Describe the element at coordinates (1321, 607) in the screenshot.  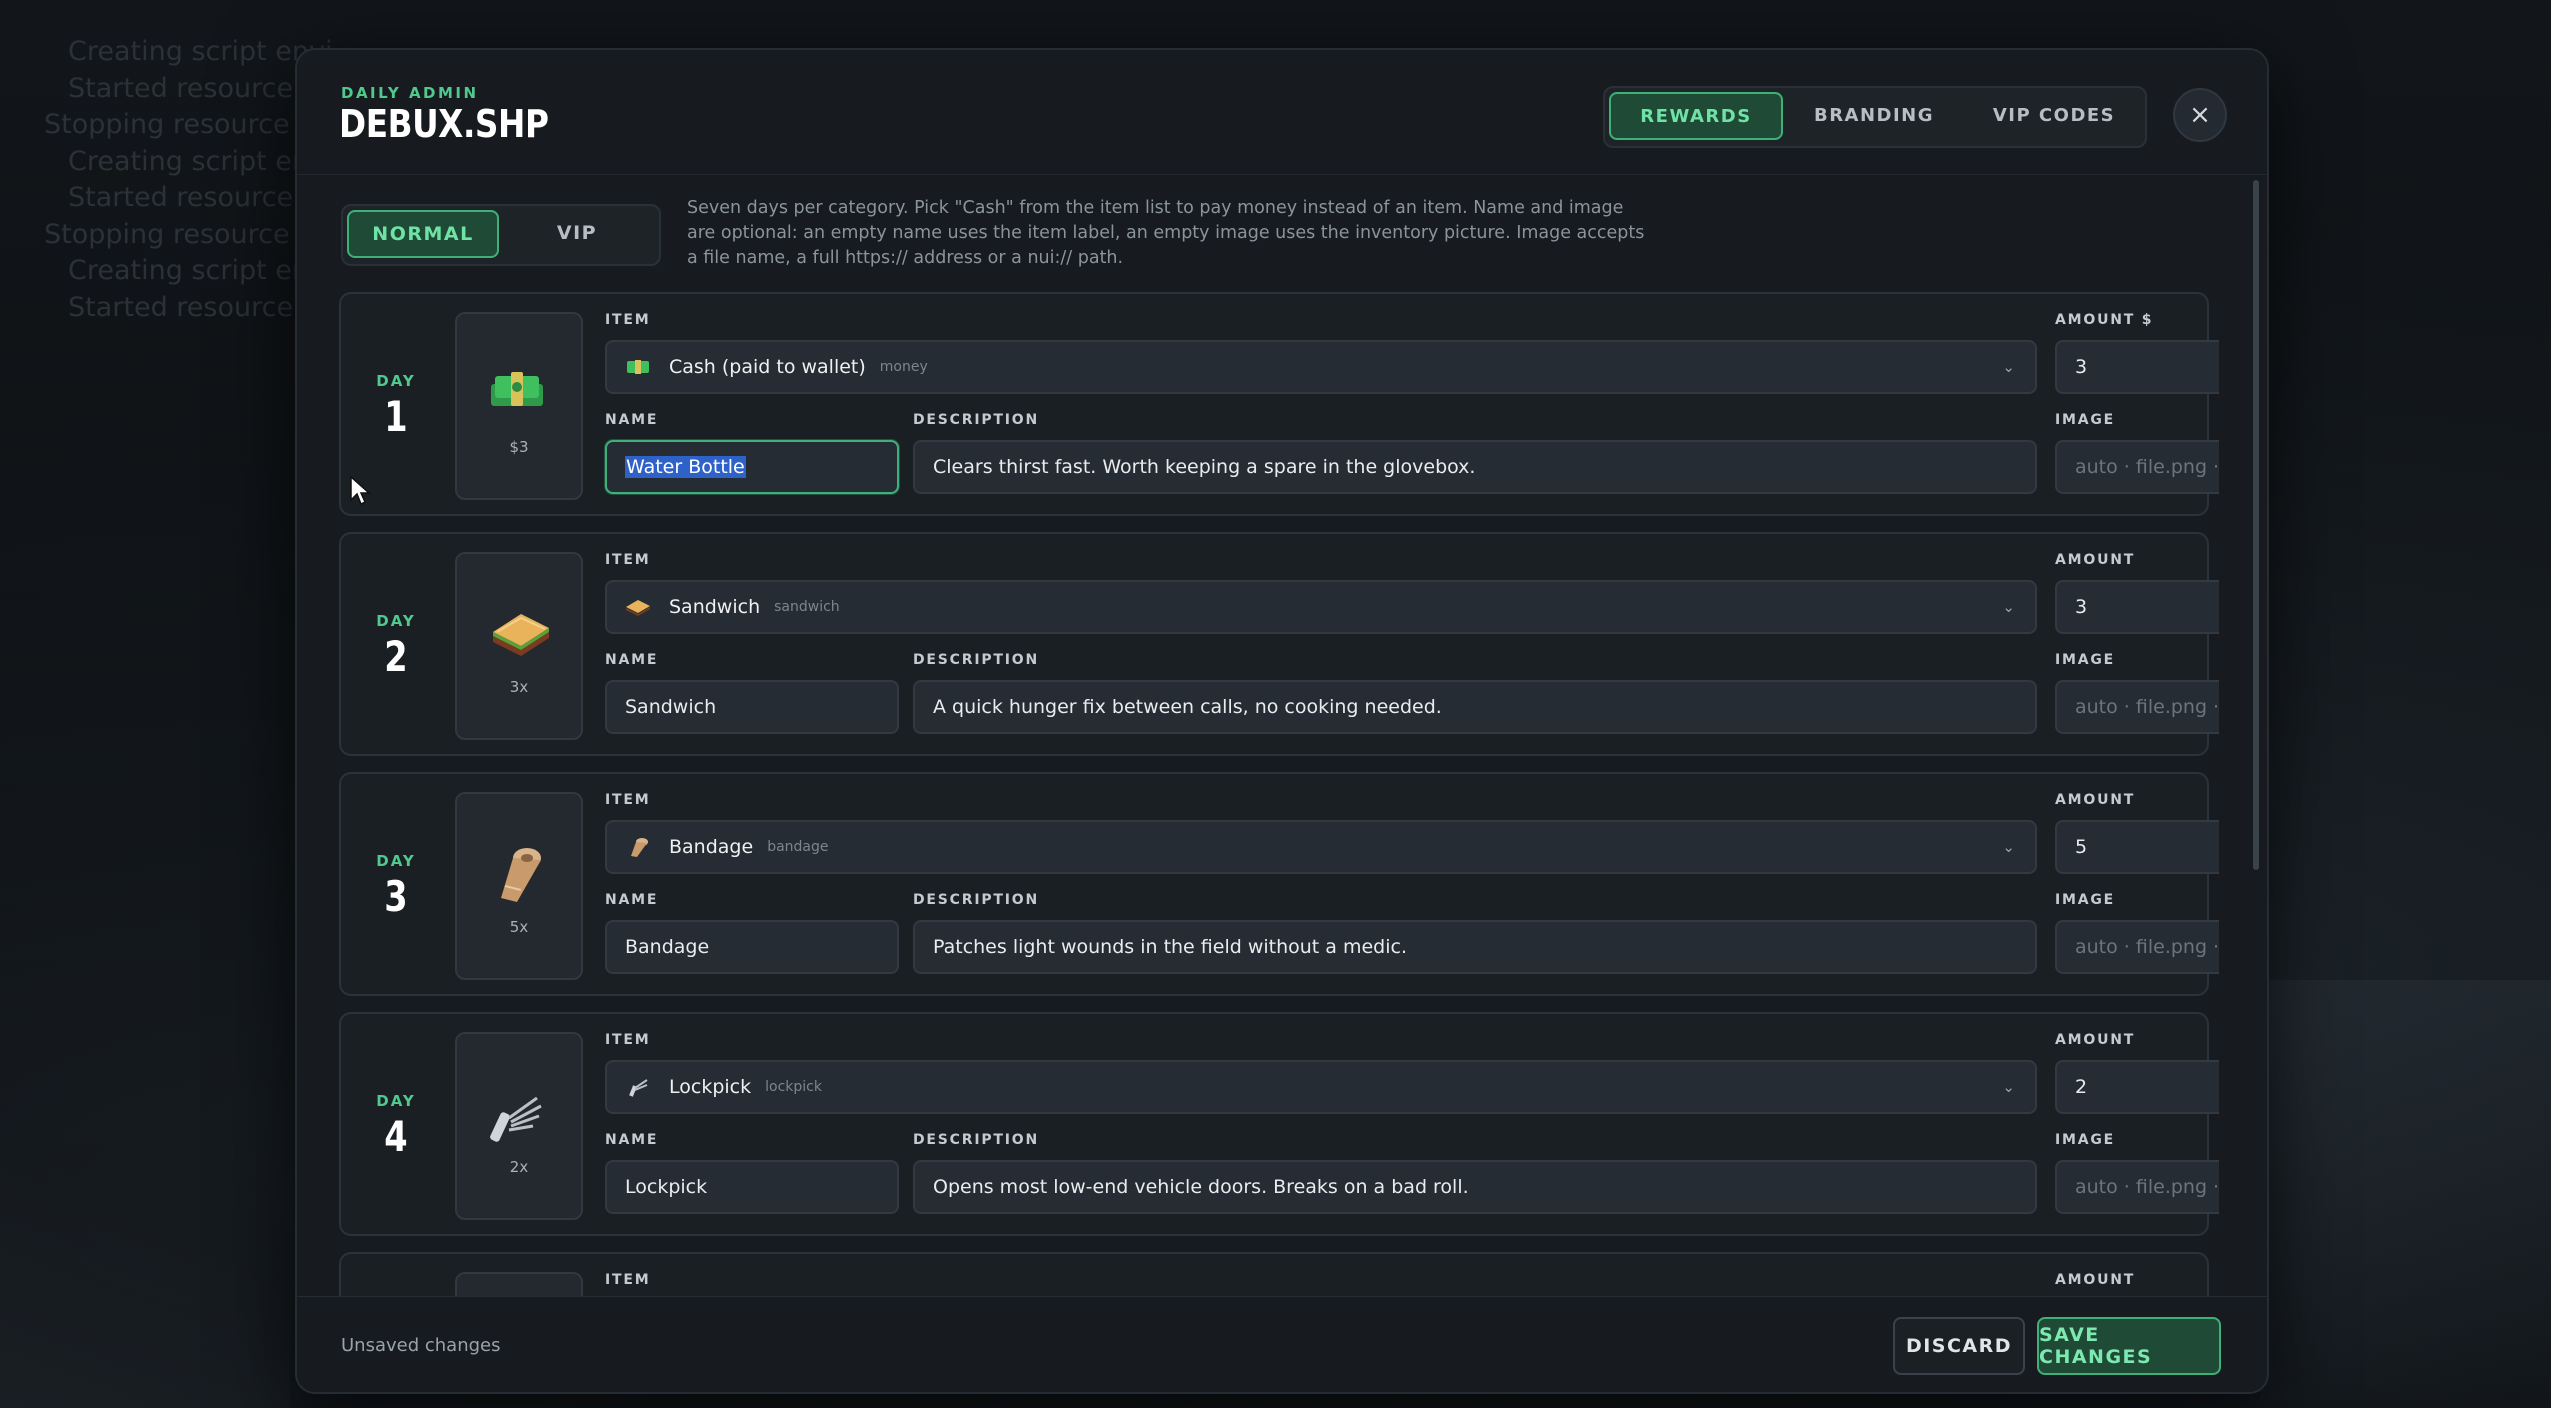
I see `item-select: Sandwich sandwich ⌄` at that location.